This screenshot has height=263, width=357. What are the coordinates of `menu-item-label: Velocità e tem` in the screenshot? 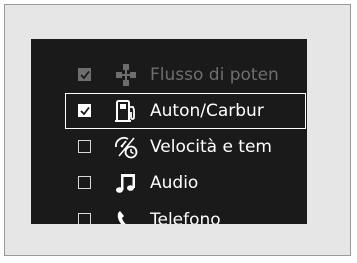 It's located at (211, 147).